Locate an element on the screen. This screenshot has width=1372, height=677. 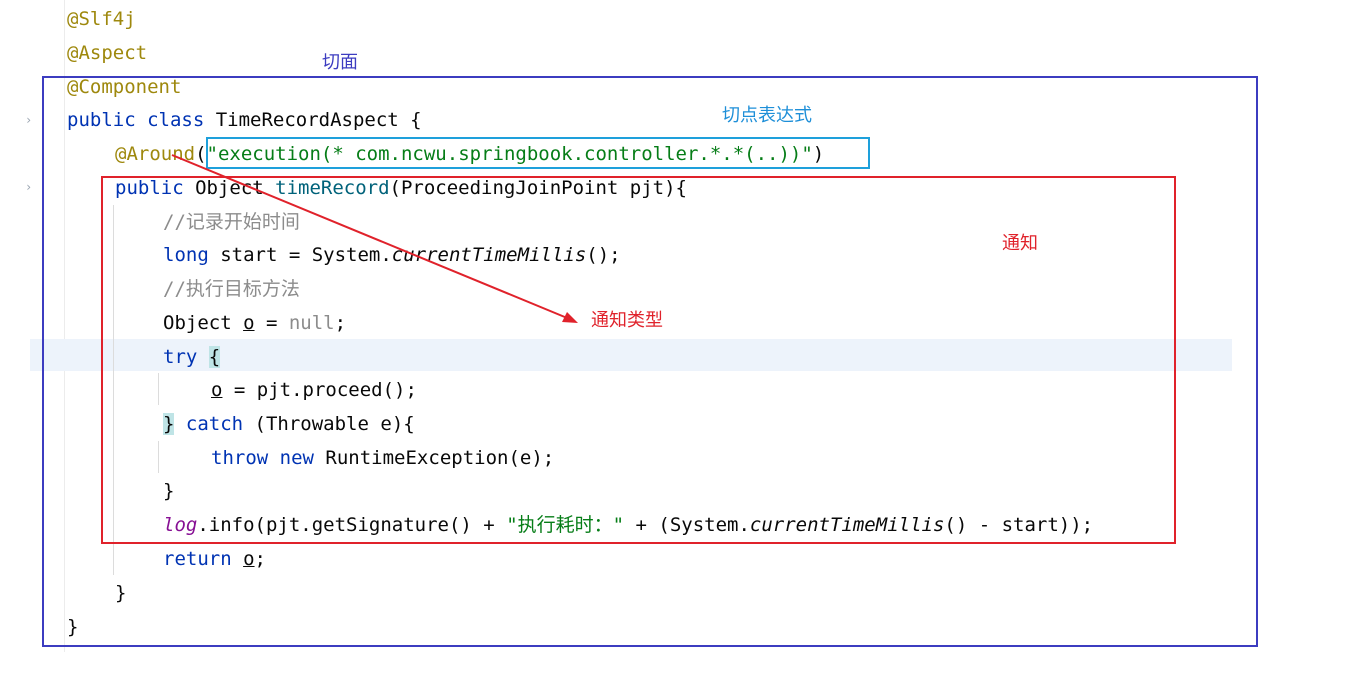
annotation-aspect: @Aspect is located at coordinates (107, 53).